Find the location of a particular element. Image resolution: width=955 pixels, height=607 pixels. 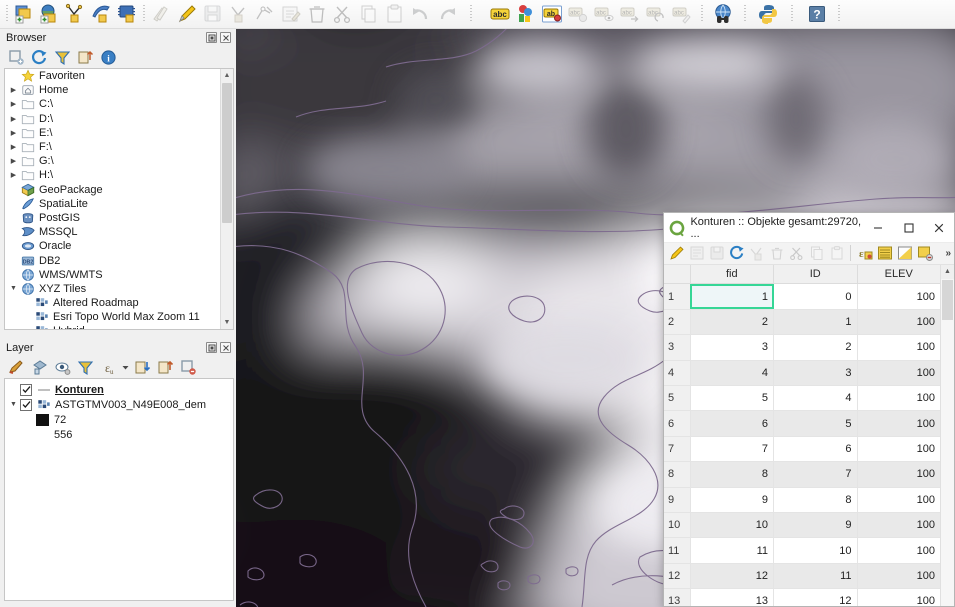

row-number-cell: 11 is located at coordinates (677, 550).